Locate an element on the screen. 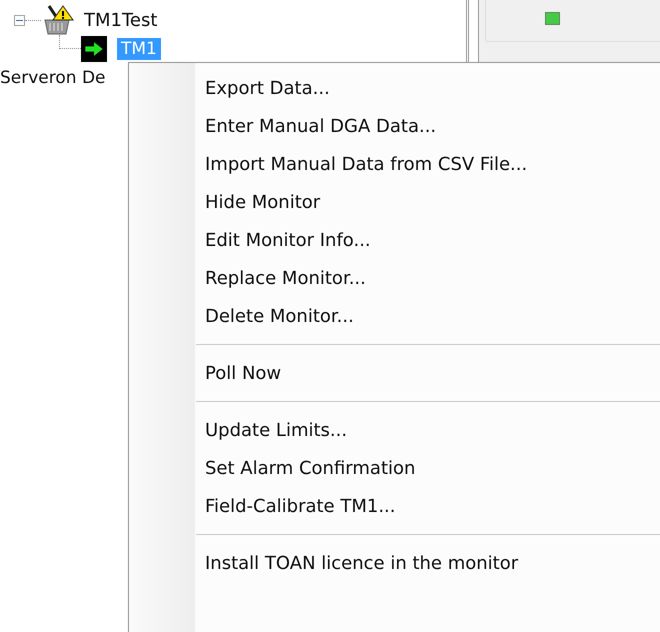  splitter is located at coordinates (467, 31).